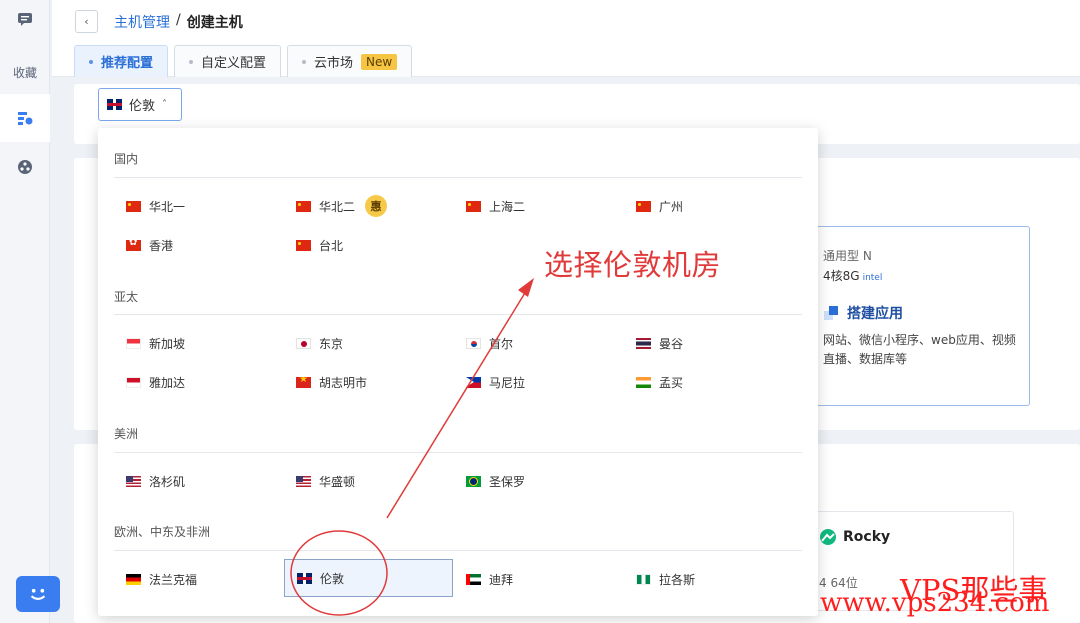  What do you see at coordinates (507, 481) in the screenshot?
I see `region-option-label: 圣保罗` at bounding box center [507, 481].